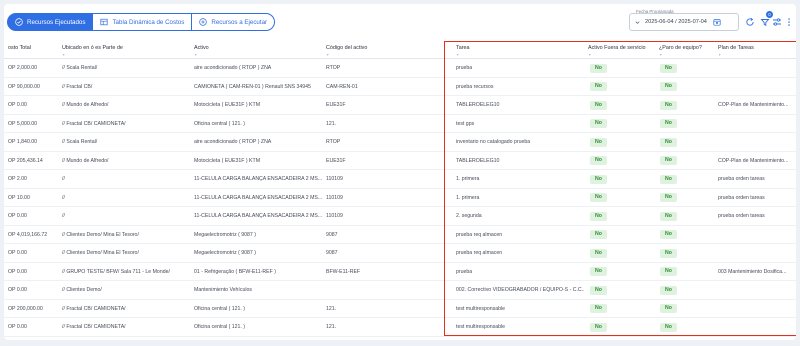 This screenshot has height=346, width=800. Describe the element at coordinates (346, 51) in the screenshot. I see `column-header-codigo: Código del activo ▼` at that location.